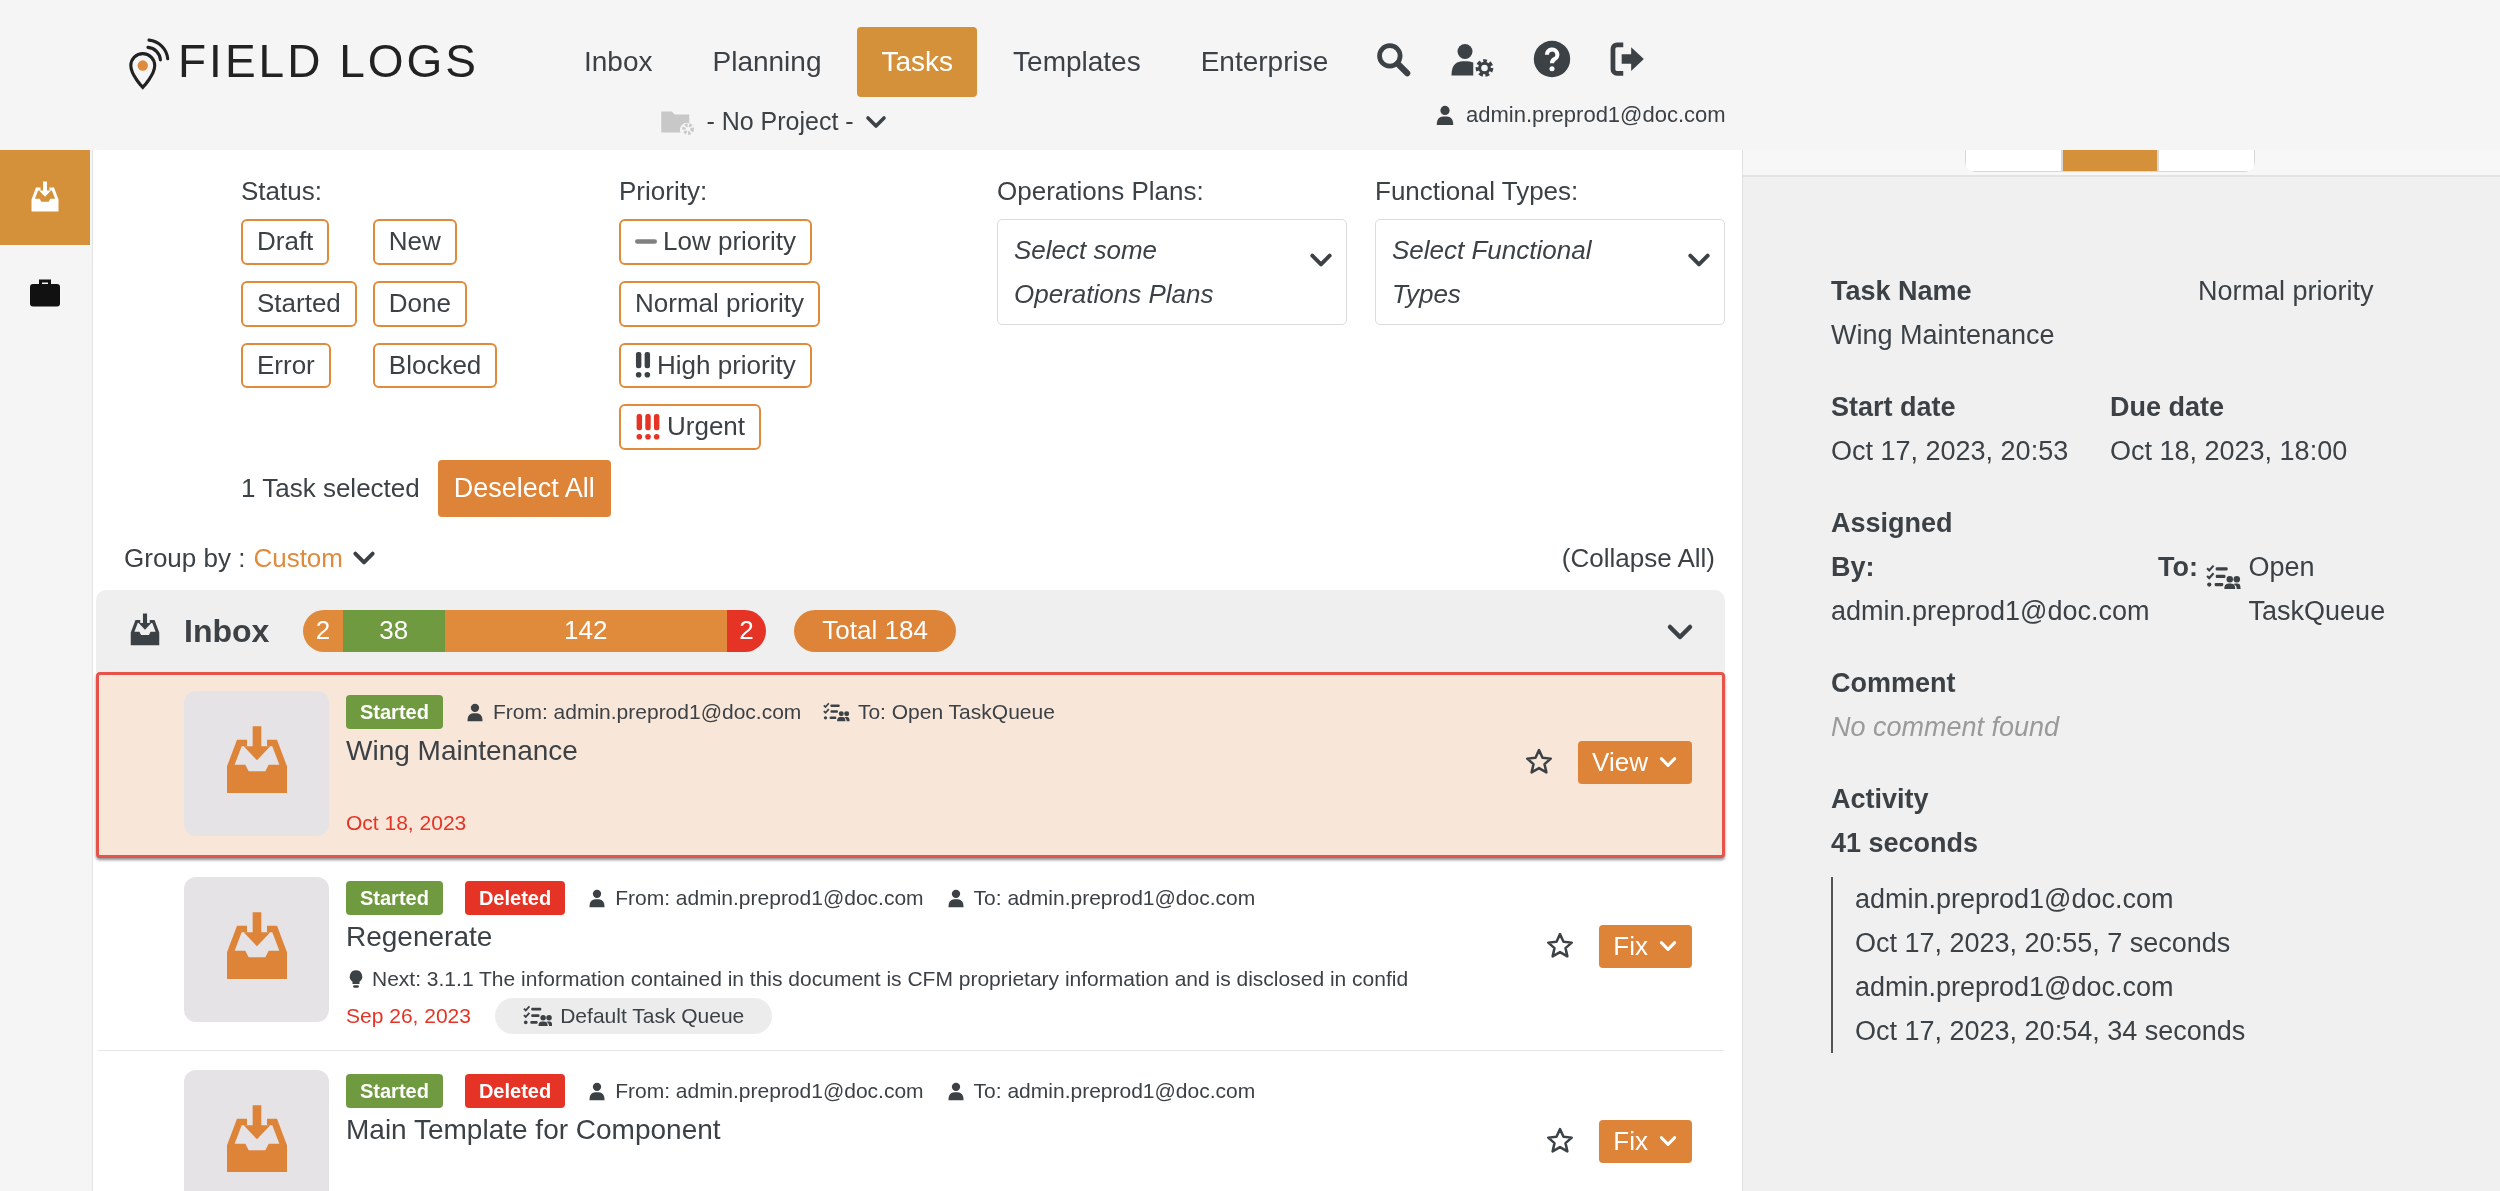 This screenshot has width=2500, height=1191. What do you see at coordinates (227, 631) in the screenshot?
I see `group-title: Inbox` at bounding box center [227, 631].